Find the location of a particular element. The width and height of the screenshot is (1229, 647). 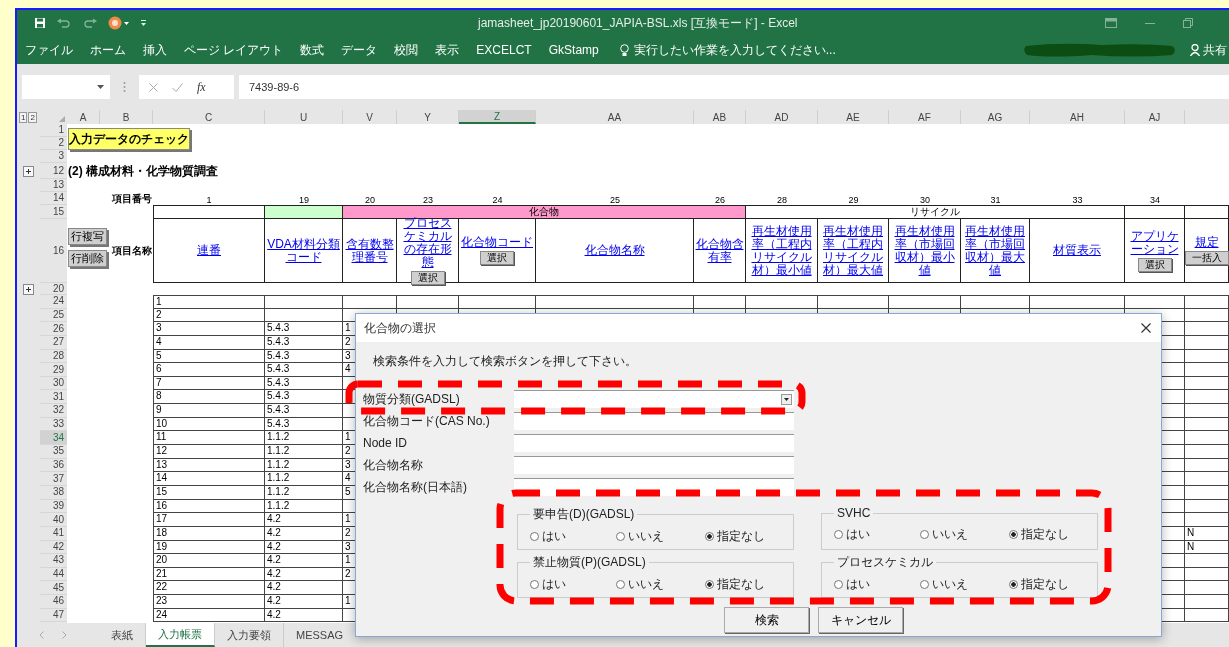

outline-level-button: 1 is located at coordinates (23, 117).